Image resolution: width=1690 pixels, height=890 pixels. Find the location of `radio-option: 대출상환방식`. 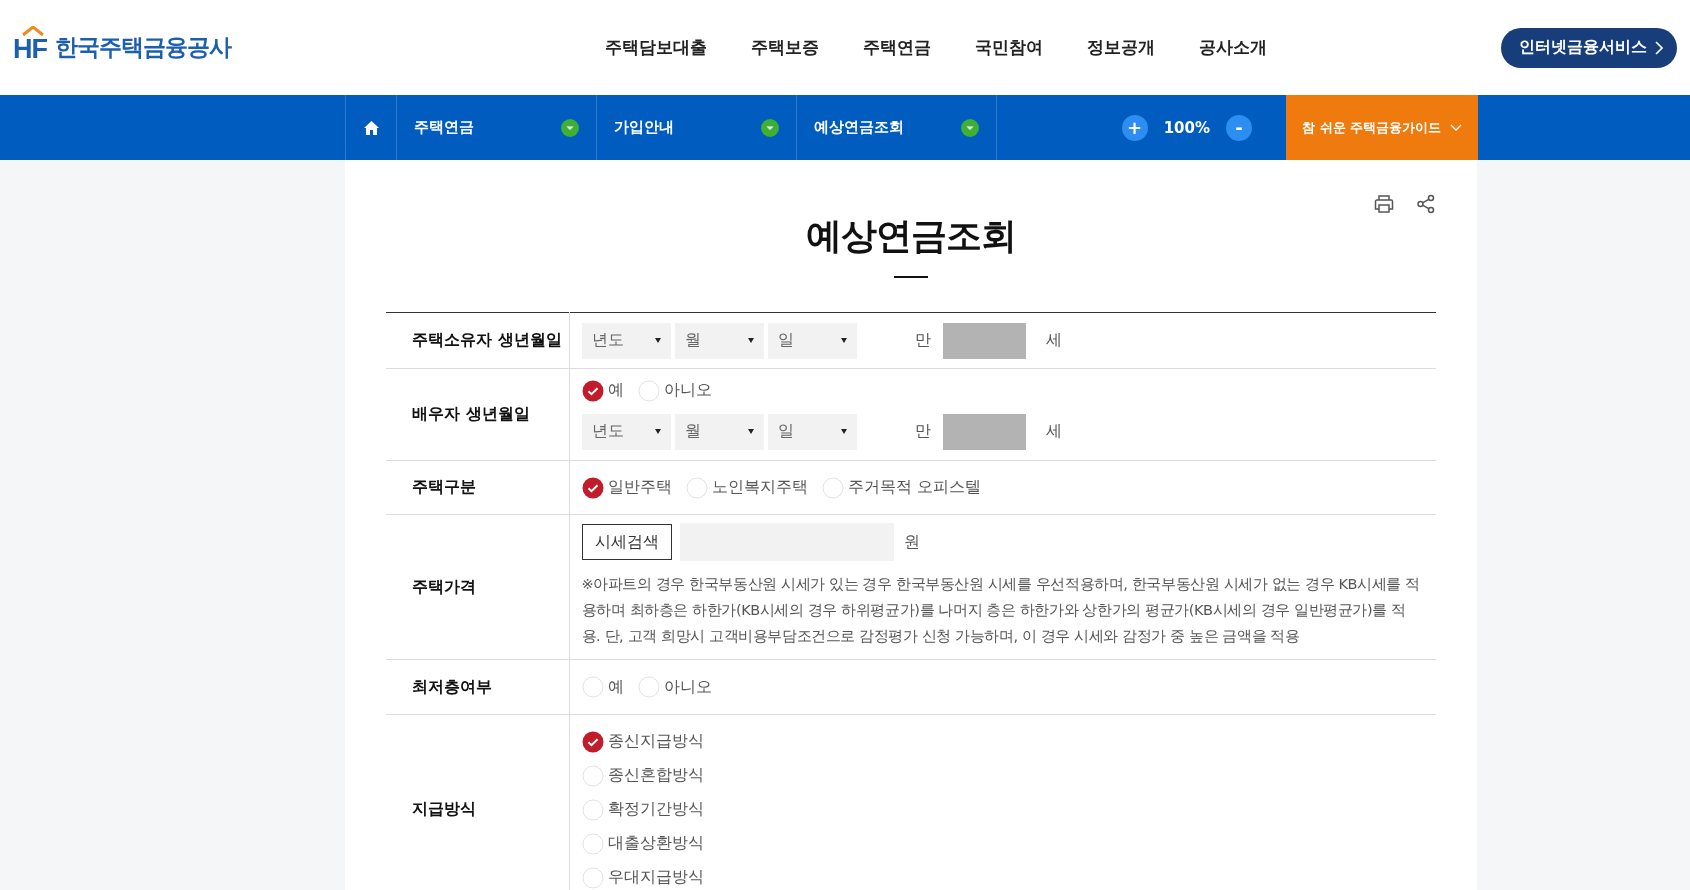

radio-option: 대출상환방식 is located at coordinates (642, 843).